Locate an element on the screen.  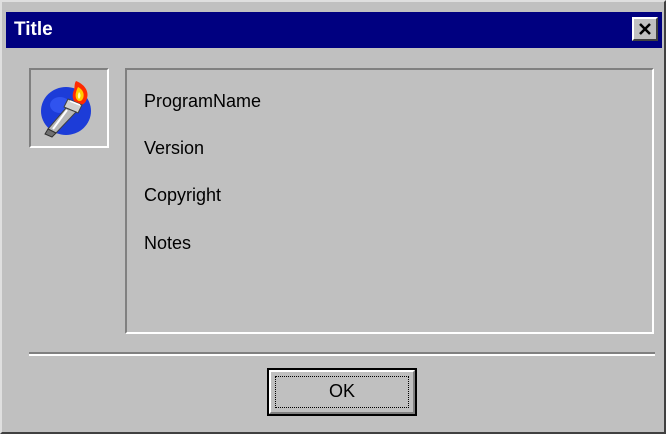
close-icon is located at coordinates (645, 29).